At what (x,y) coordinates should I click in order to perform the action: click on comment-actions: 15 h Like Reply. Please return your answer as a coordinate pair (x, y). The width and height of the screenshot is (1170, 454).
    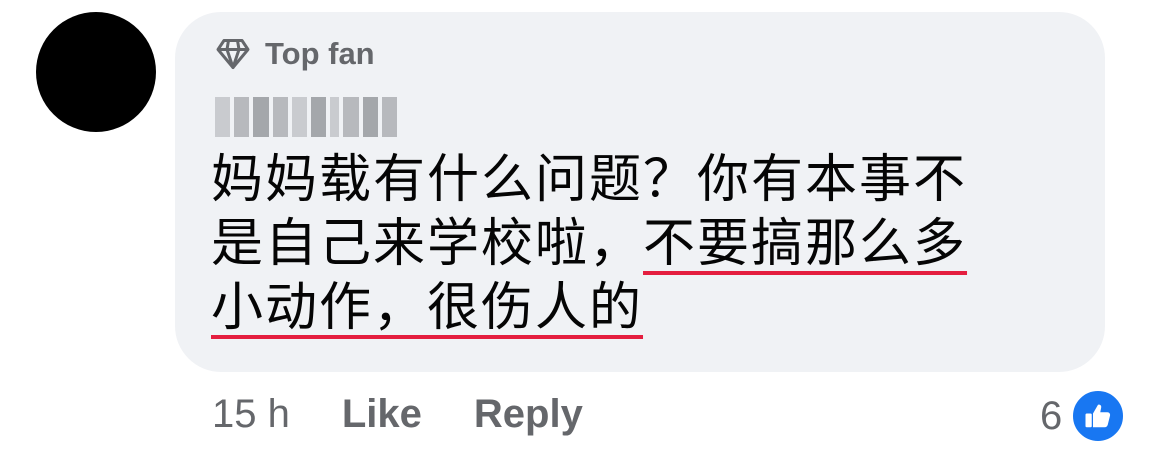
    Looking at the image, I should click on (423, 414).